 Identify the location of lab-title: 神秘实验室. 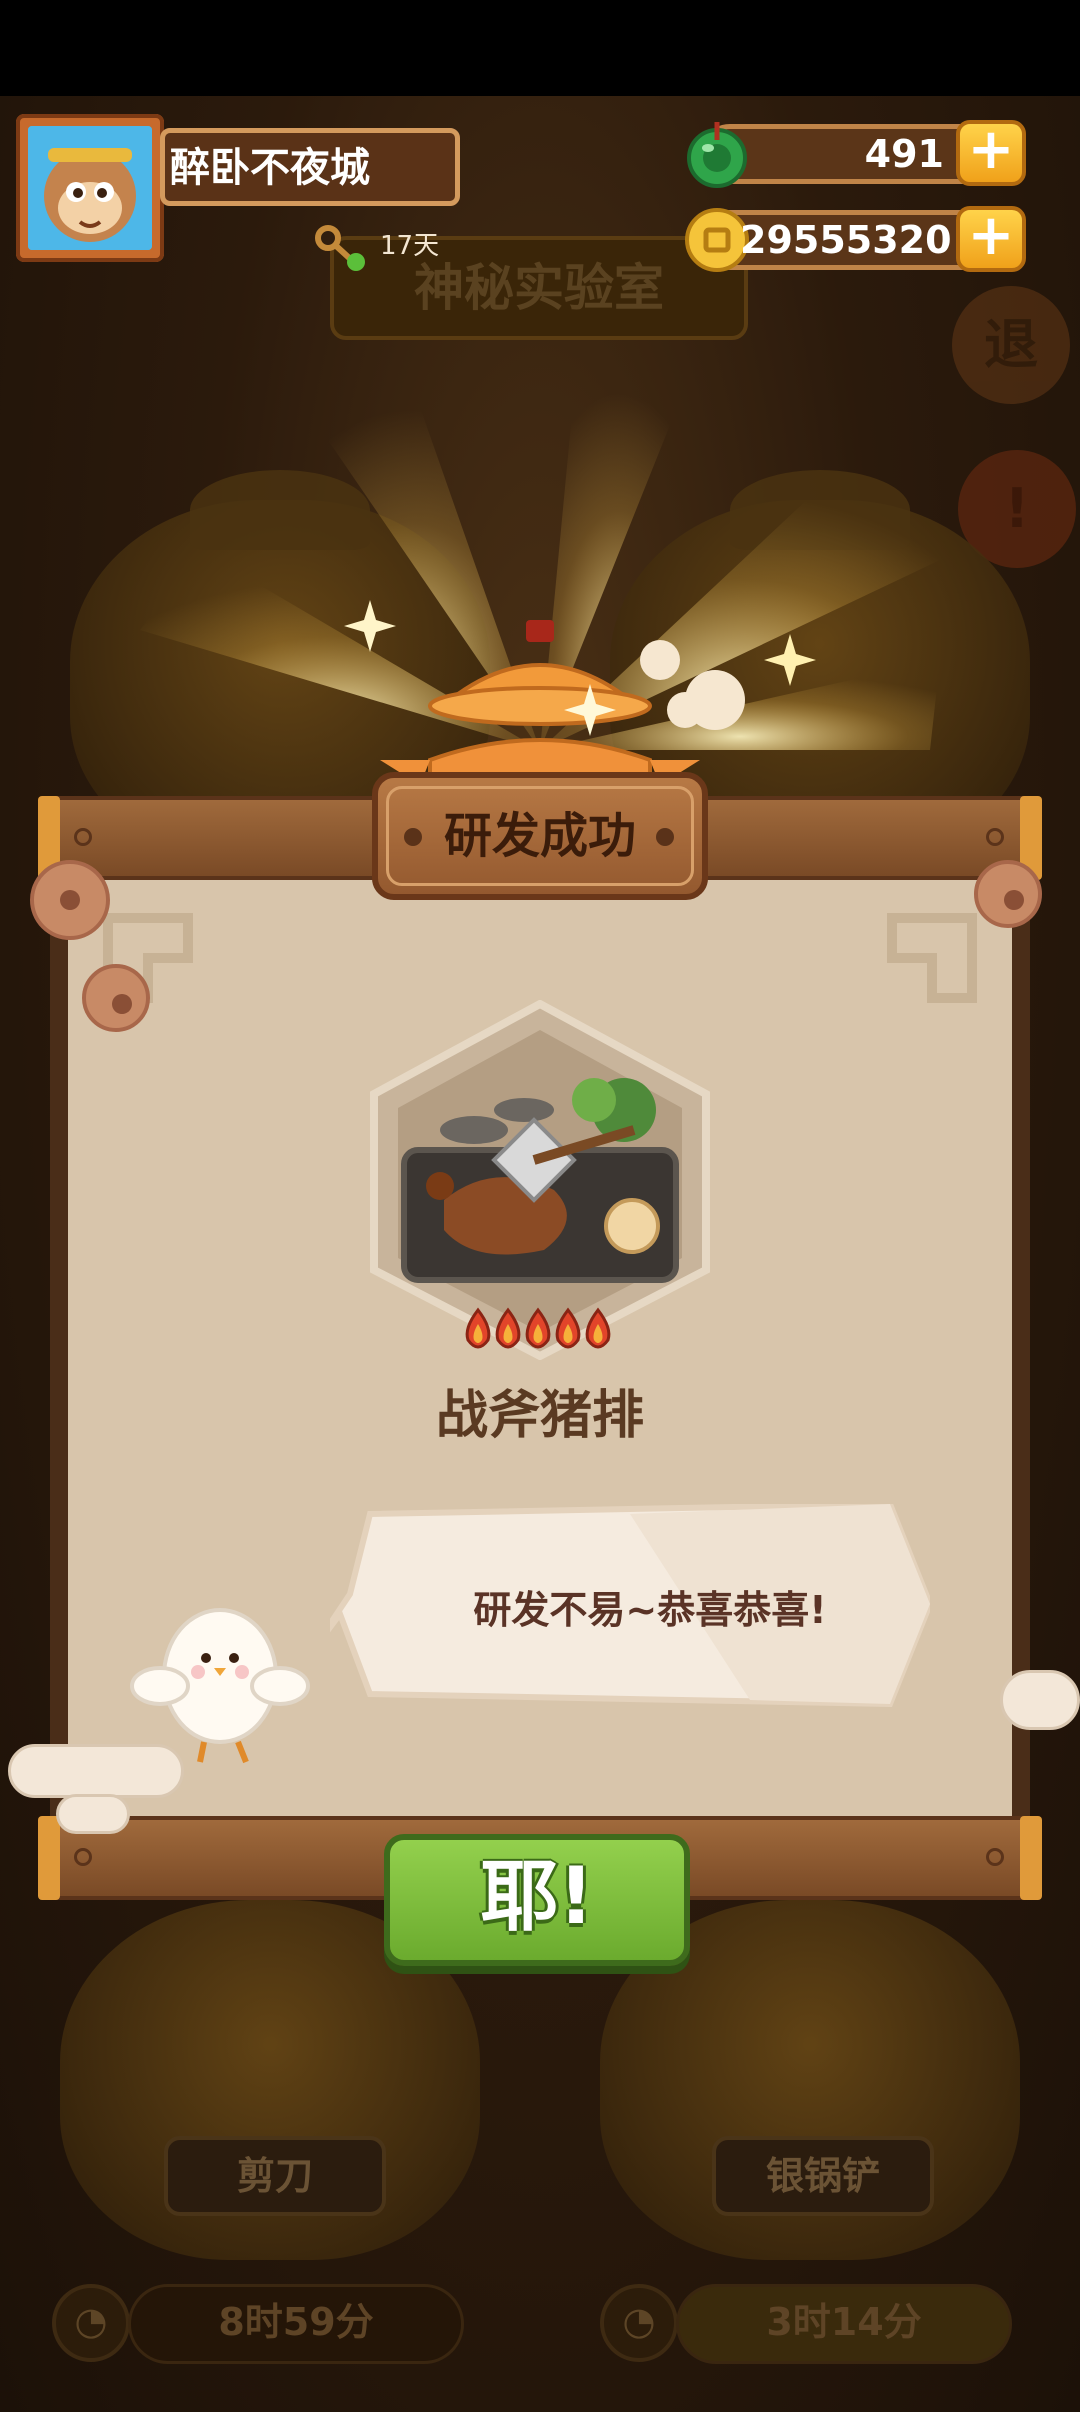
(539, 288).